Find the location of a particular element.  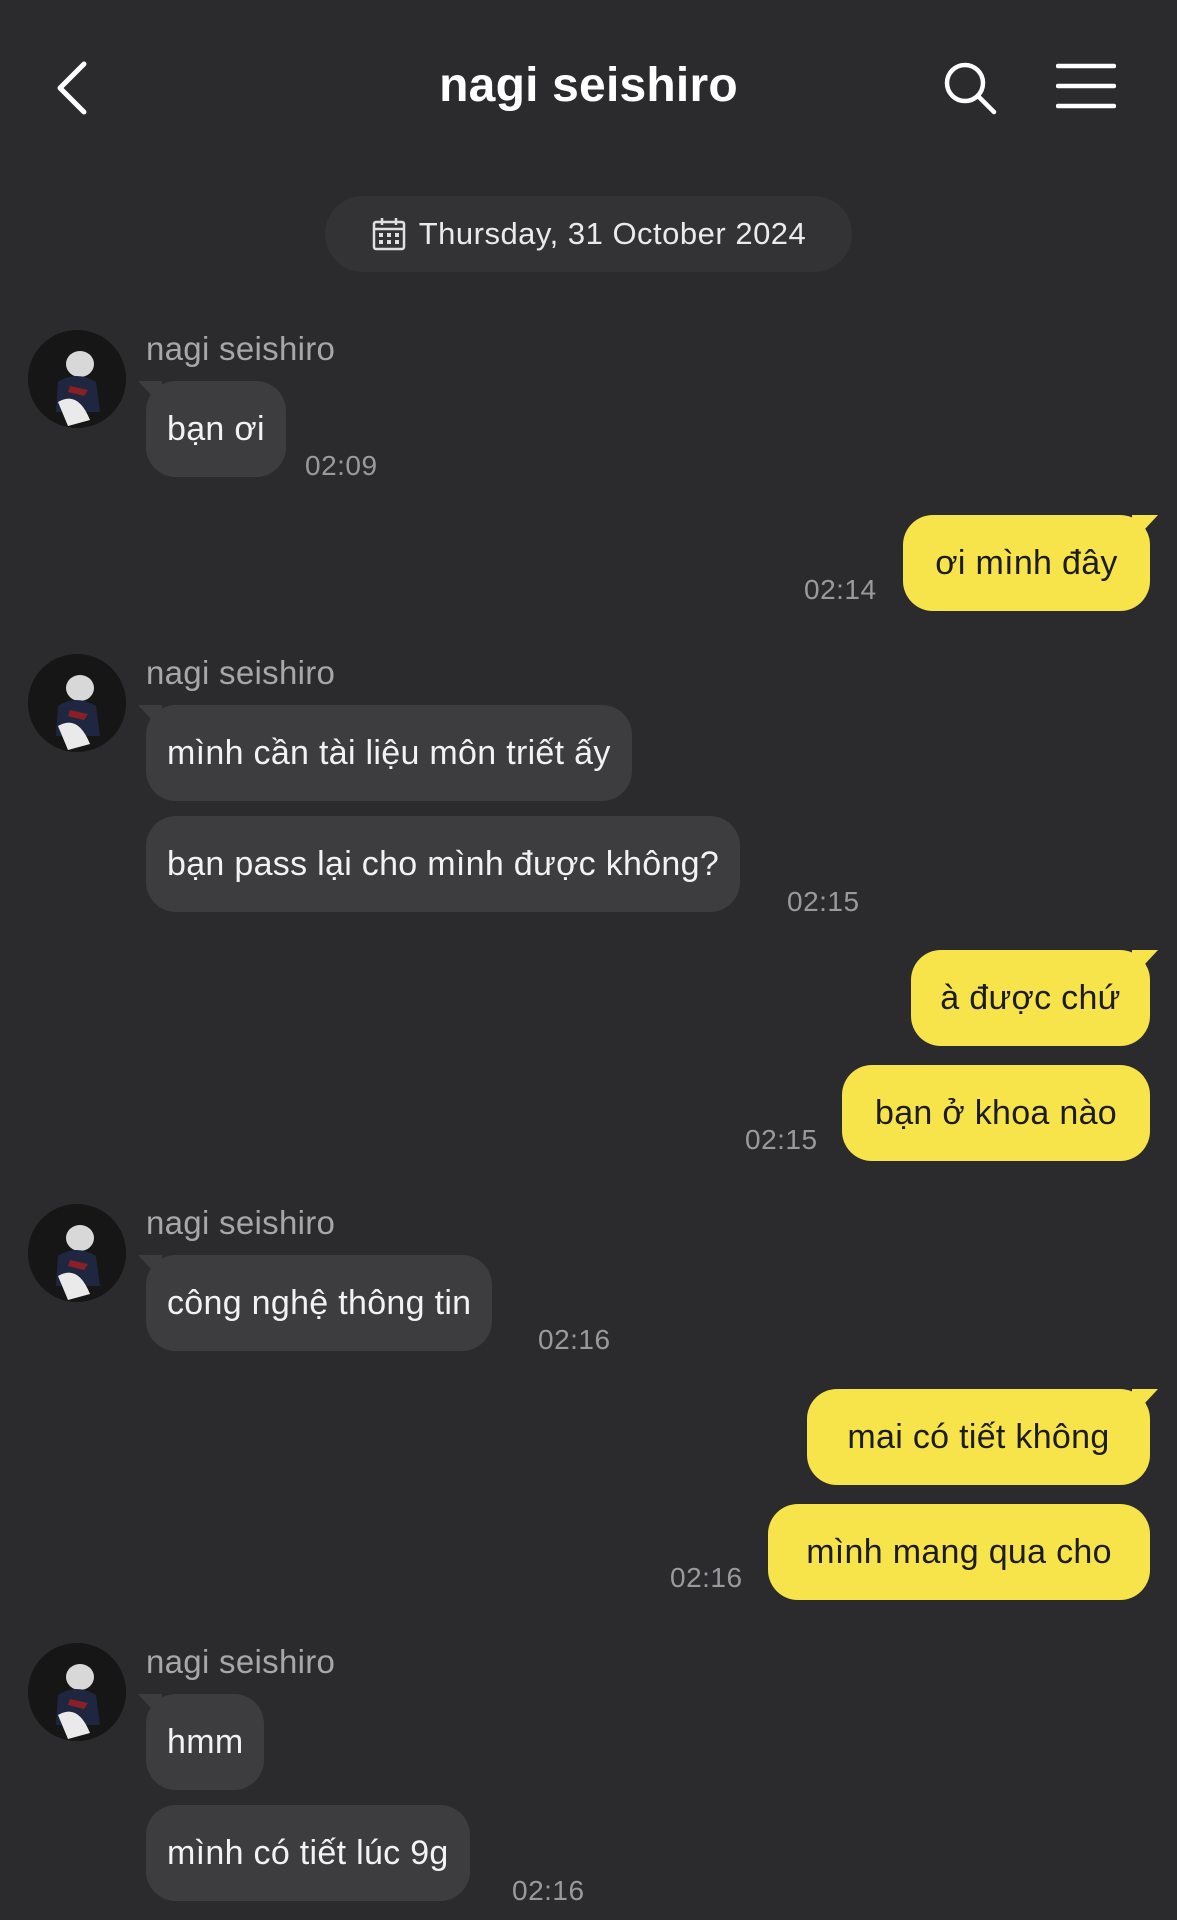

message-text: công nghệ thông tin is located at coordinates (319, 1302).